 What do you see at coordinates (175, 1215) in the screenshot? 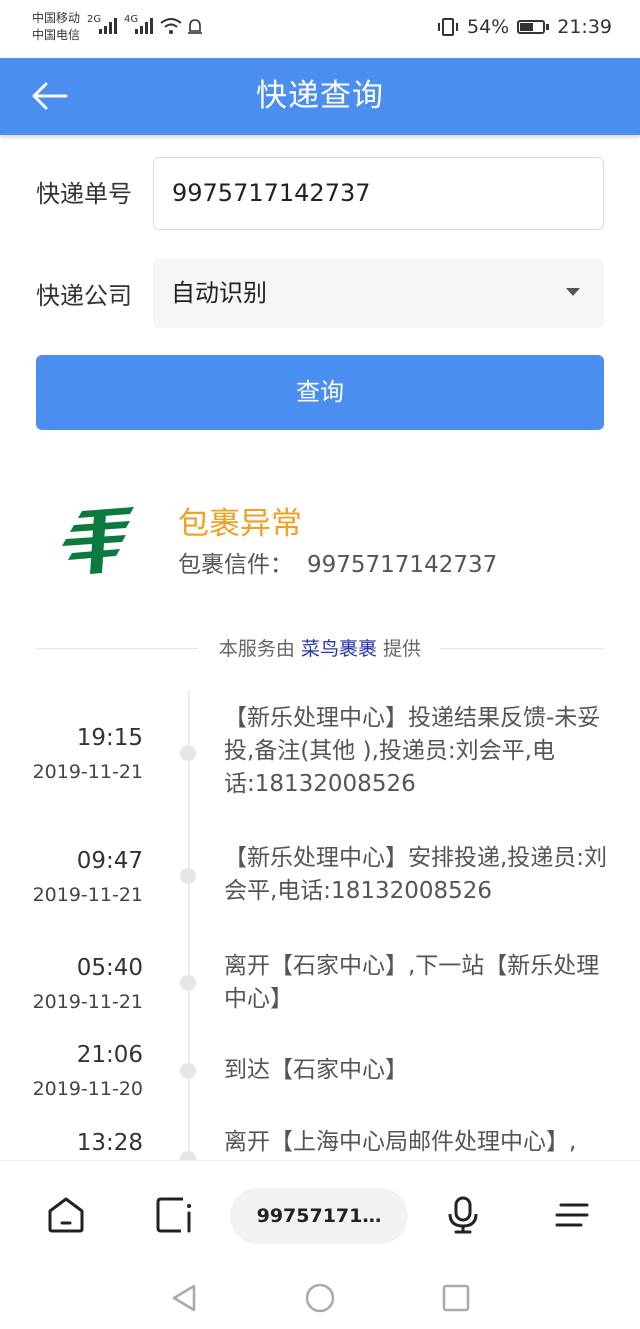
I see `tabs-icon` at bounding box center [175, 1215].